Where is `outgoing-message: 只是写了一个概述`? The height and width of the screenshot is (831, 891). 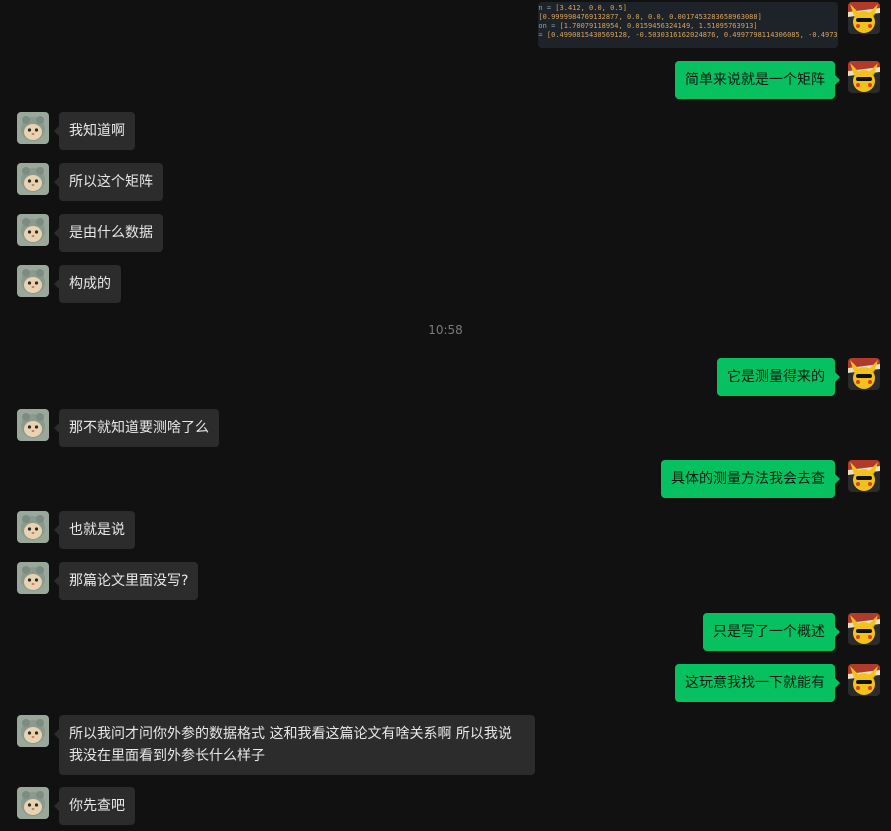 outgoing-message: 只是写了一个概述 is located at coordinates (771, 632).